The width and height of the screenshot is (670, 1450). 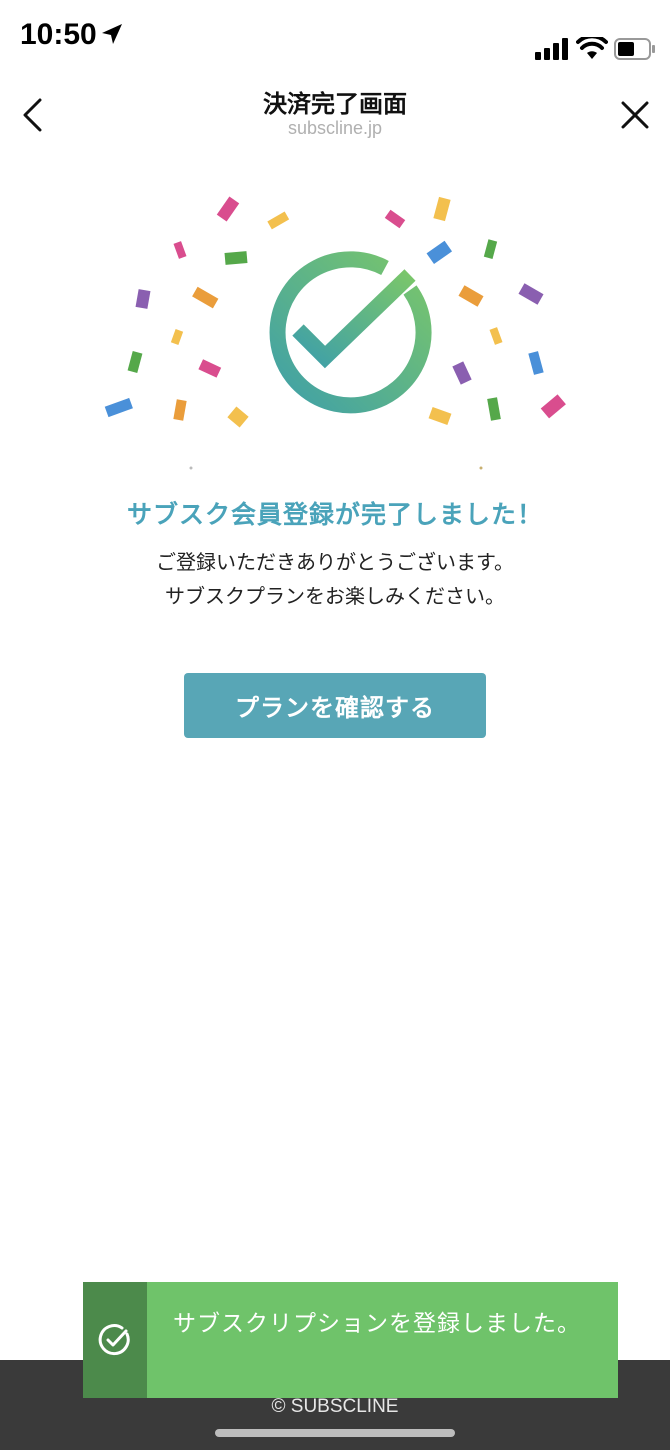 I want to click on status-time: 10:50, so click(x=58, y=34).